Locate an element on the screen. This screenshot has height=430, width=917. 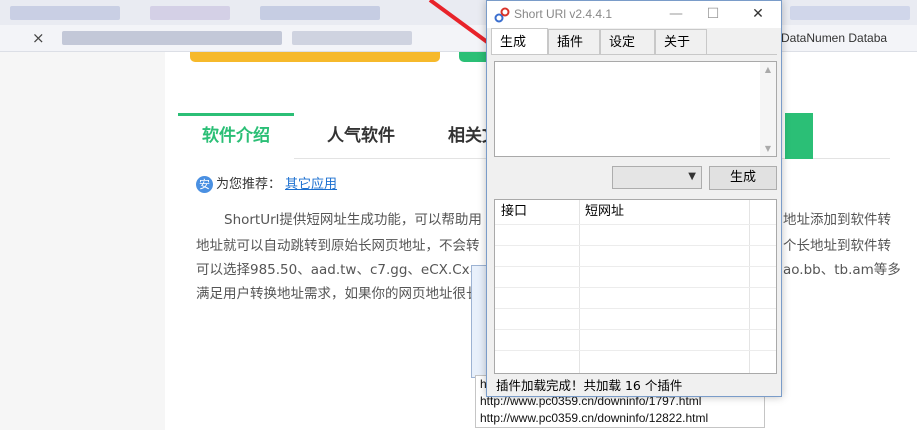
tab-generate: 生成 is located at coordinates (519, 41).